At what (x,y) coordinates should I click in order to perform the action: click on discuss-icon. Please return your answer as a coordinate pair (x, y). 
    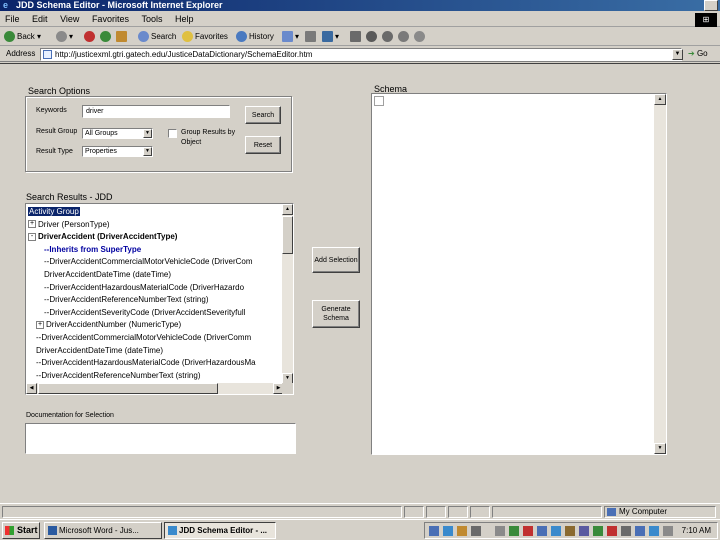
    Looking at the image, I should click on (355, 37).